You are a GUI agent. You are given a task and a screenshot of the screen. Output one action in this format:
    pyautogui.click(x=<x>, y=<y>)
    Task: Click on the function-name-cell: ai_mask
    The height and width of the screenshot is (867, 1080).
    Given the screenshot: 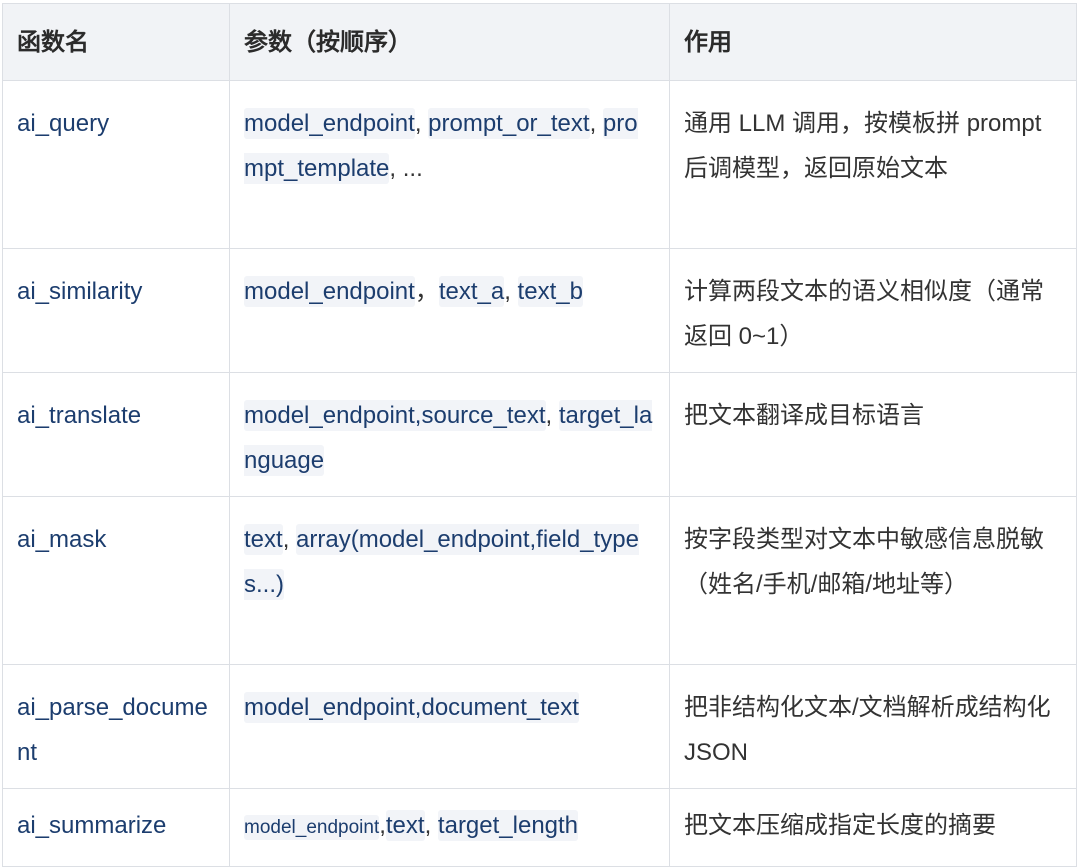 What is the action you would take?
    pyautogui.click(x=116, y=580)
    